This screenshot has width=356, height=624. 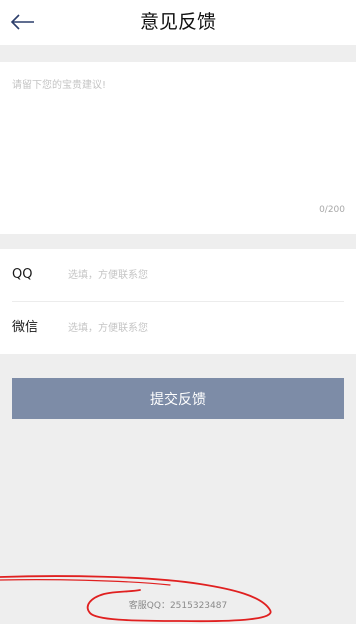 I want to click on header-bar: 意见反馈, so click(x=178, y=22).